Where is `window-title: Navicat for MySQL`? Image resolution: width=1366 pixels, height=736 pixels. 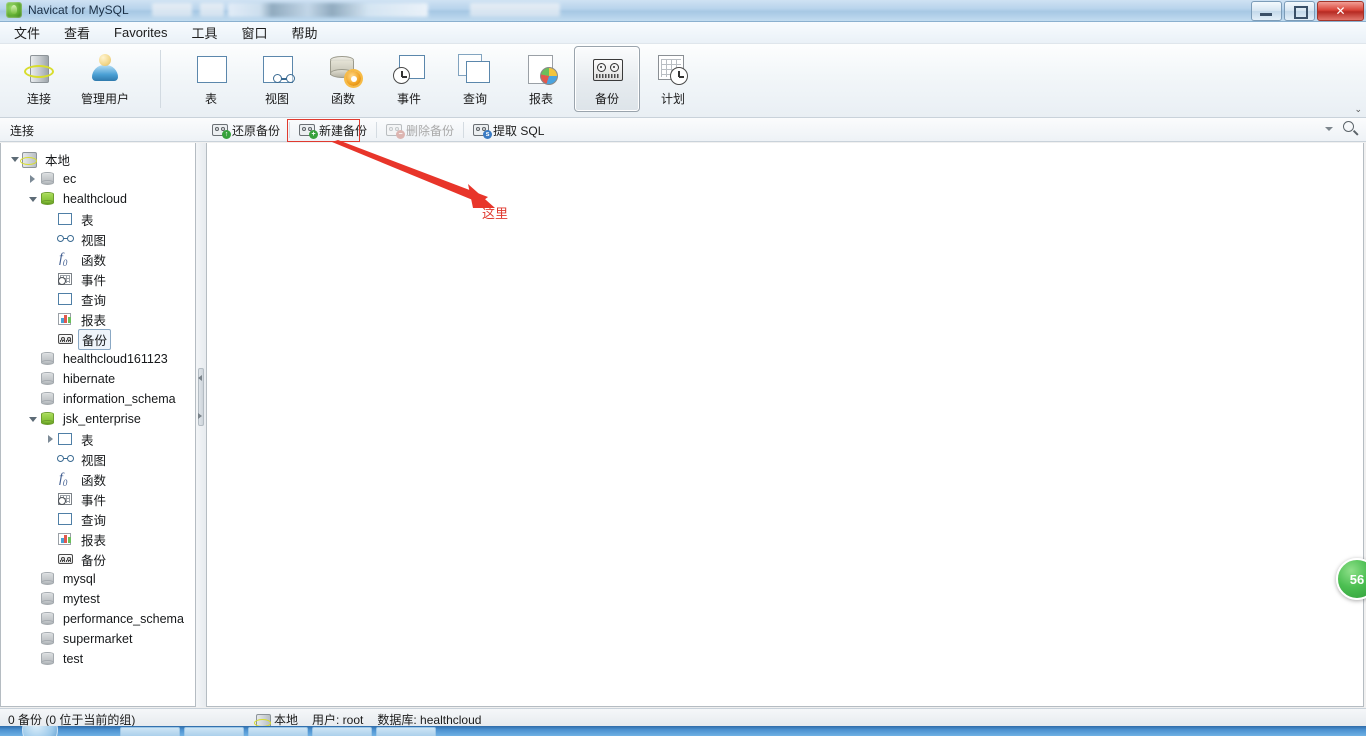 window-title: Navicat for MySQL is located at coordinates (78, 10).